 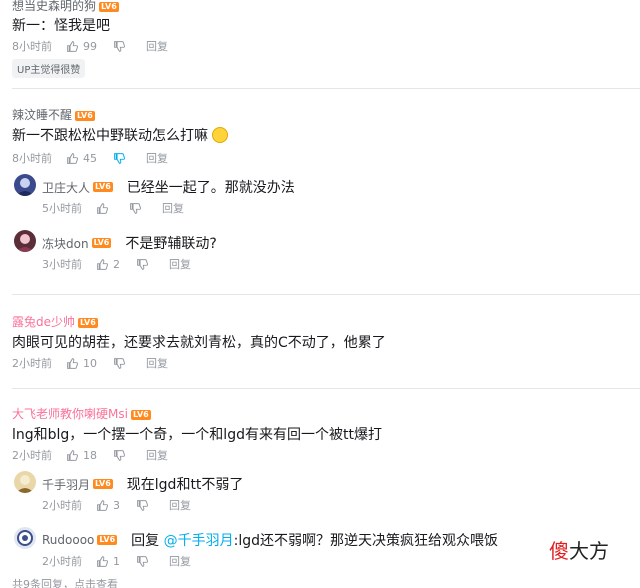 I want to click on comment-meta: 2小时前 10 回复, so click(x=90, y=363).